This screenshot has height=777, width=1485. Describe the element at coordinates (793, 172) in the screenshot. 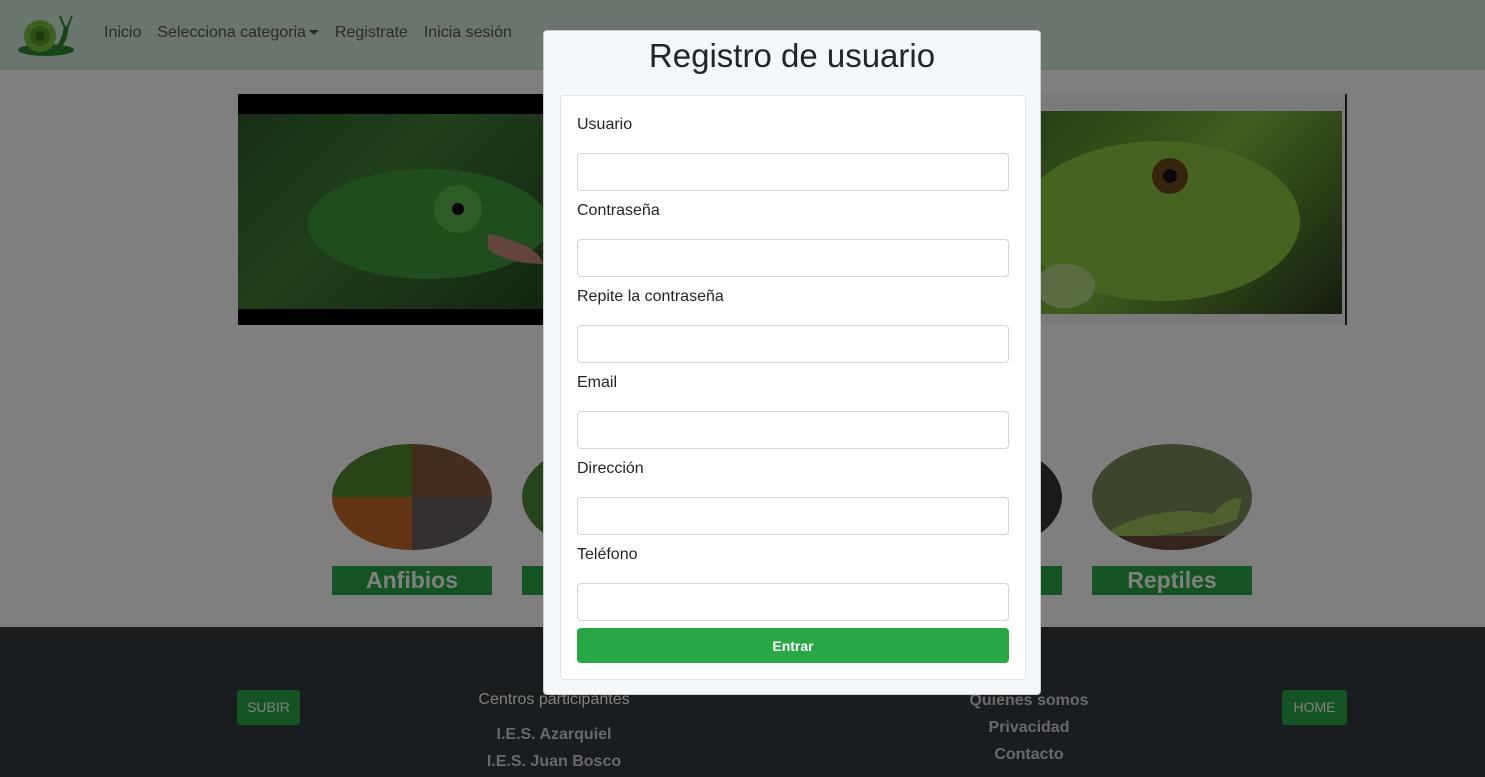

I see `usuario-input` at that location.